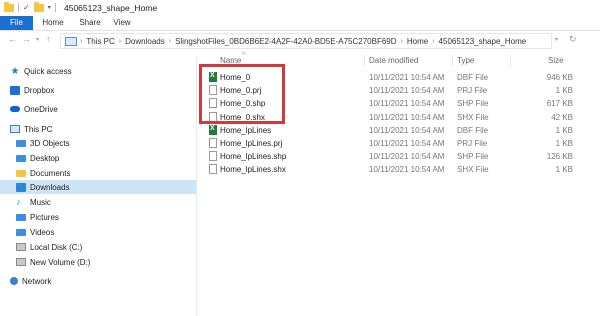  What do you see at coordinates (98, 109) in the screenshot?
I see `sidebar-item-onedrive: OneDrive` at bounding box center [98, 109].